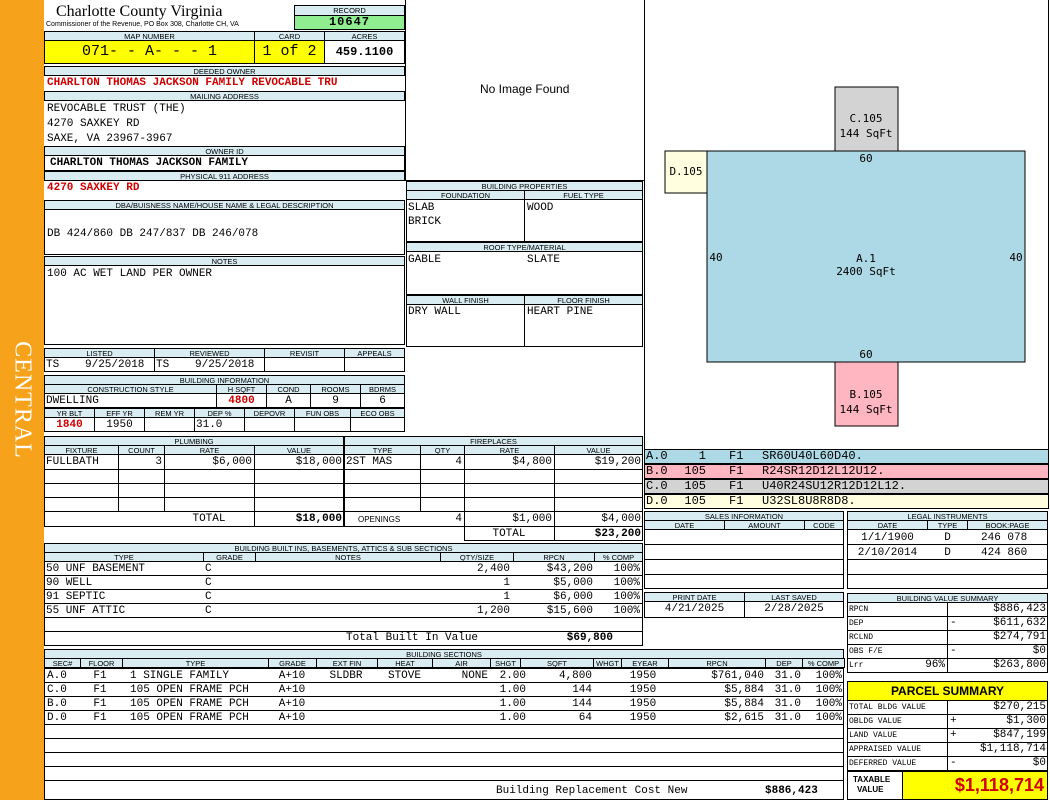  I want to click on section-cell: SLDBR, so click(346, 676).